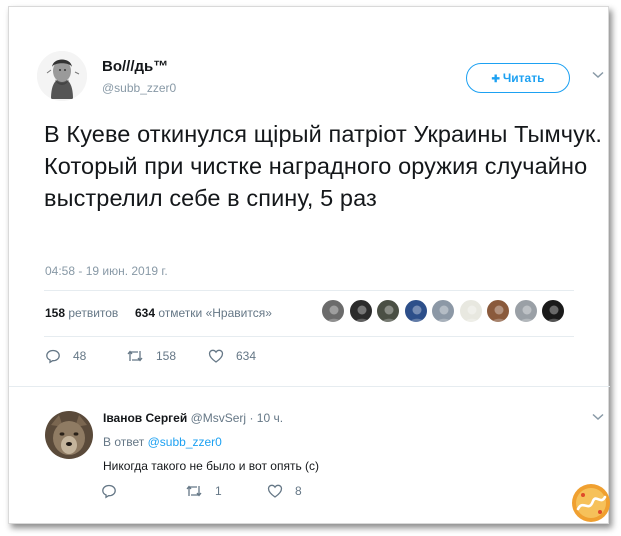 Image resolution: width=621 pixels, height=536 pixels. Describe the element at coordinates (93, 313) in the screenshot. I see `retweet-count-label: ретвитов` at that location.